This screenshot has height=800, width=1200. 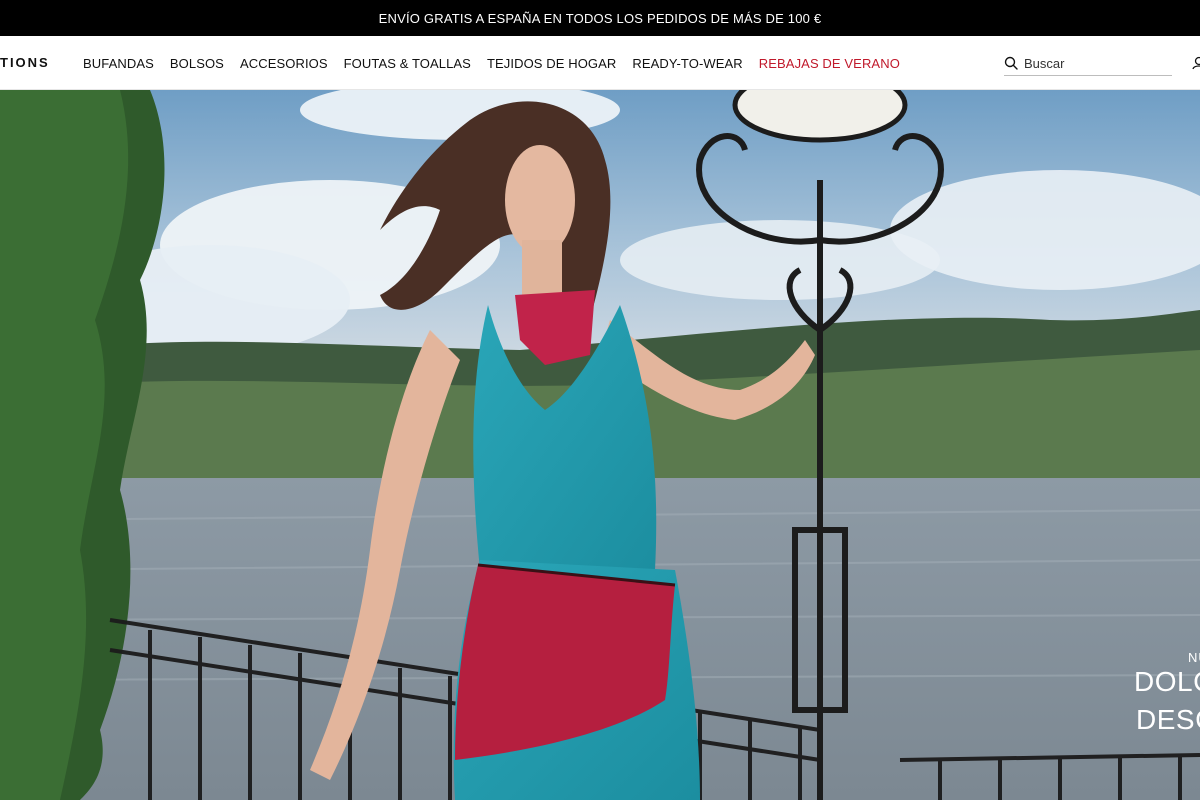 I want to click on user-icon, so click(x=1196, y=63).